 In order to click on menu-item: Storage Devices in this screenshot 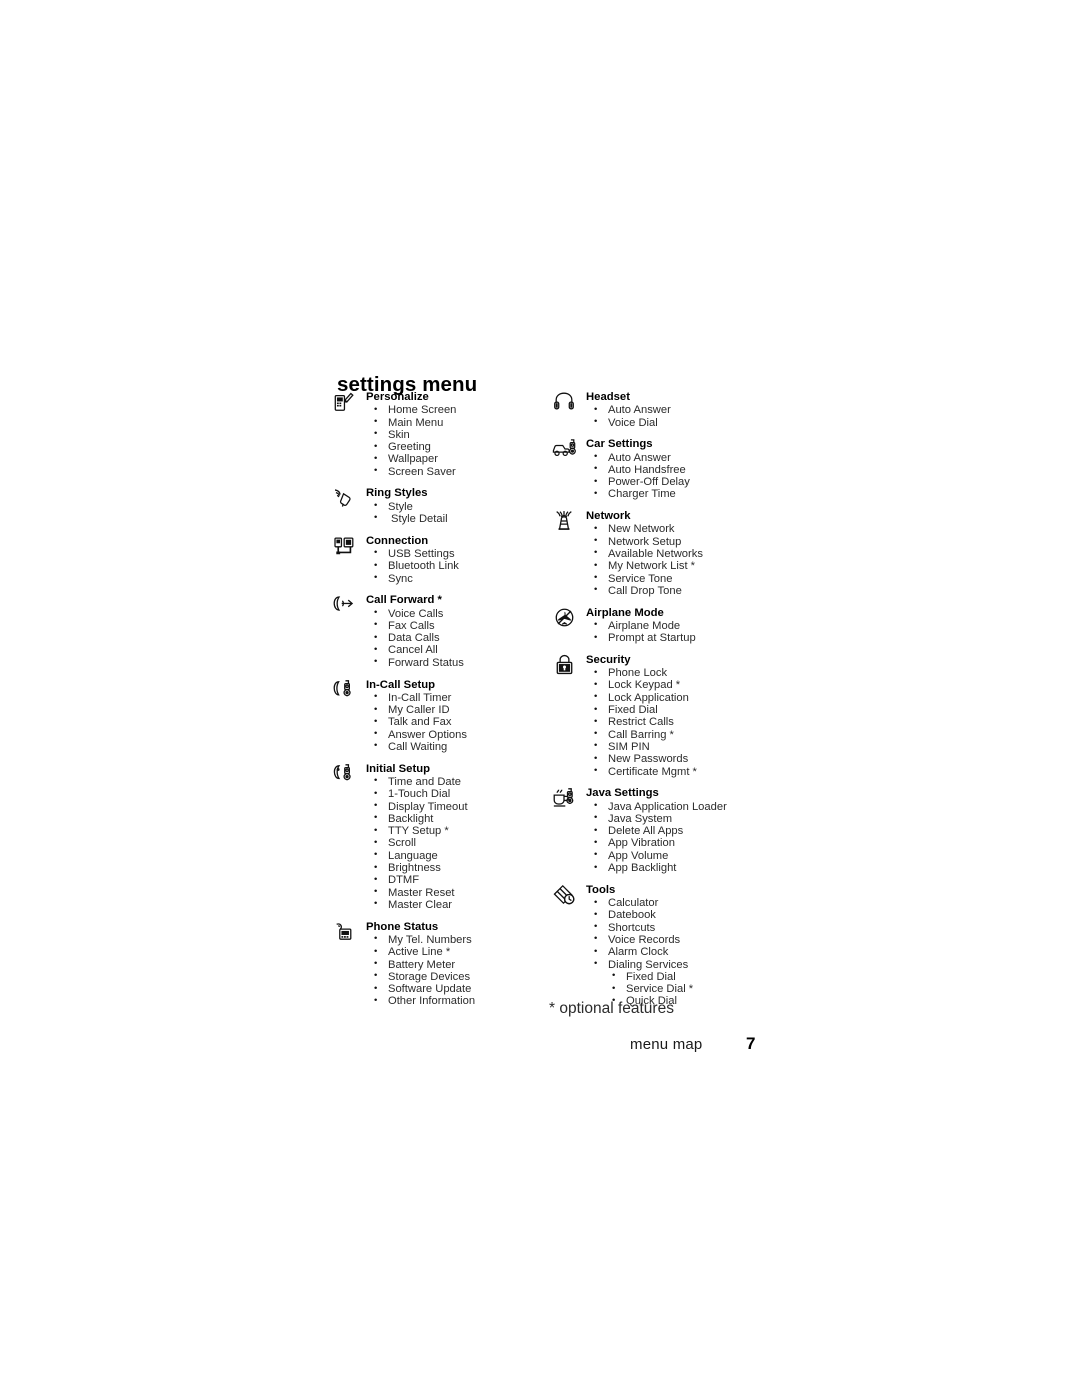, I will do `click(458, 976)`.